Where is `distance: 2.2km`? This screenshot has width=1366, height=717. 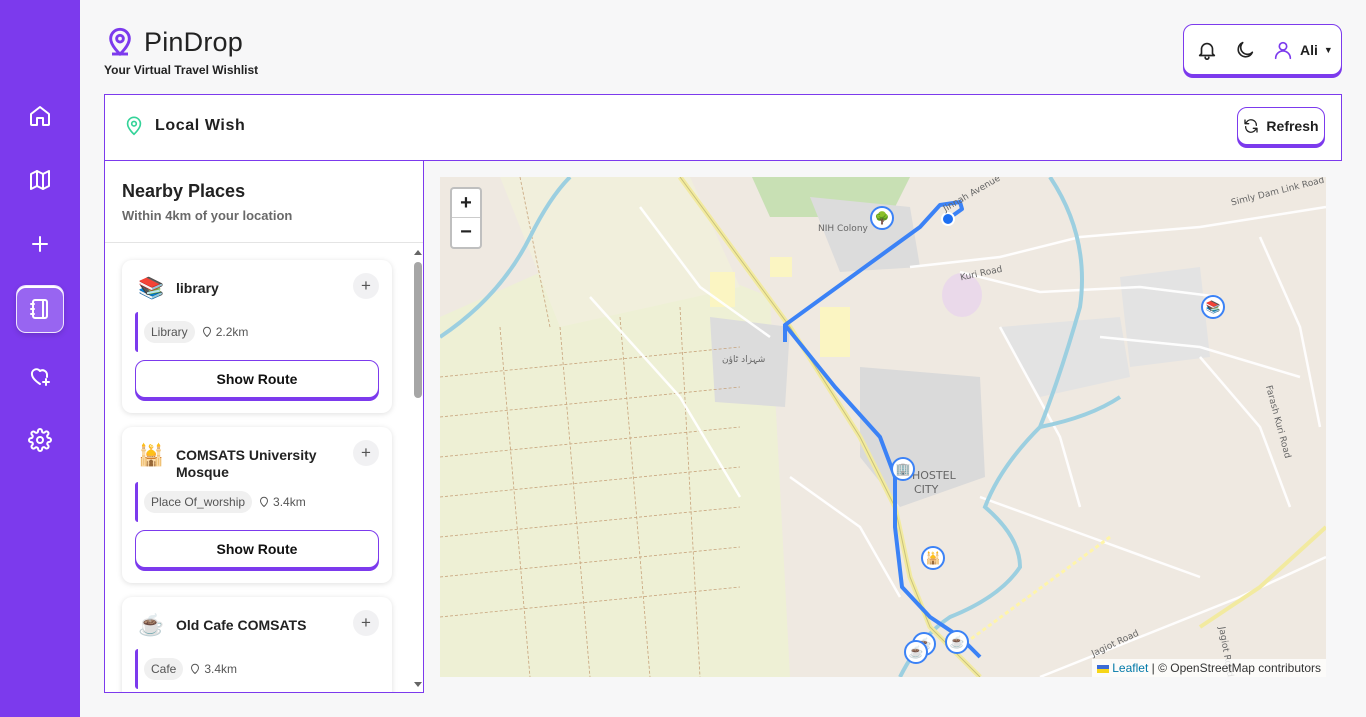 distance: 2.2km is located at coordinates (232, 332).